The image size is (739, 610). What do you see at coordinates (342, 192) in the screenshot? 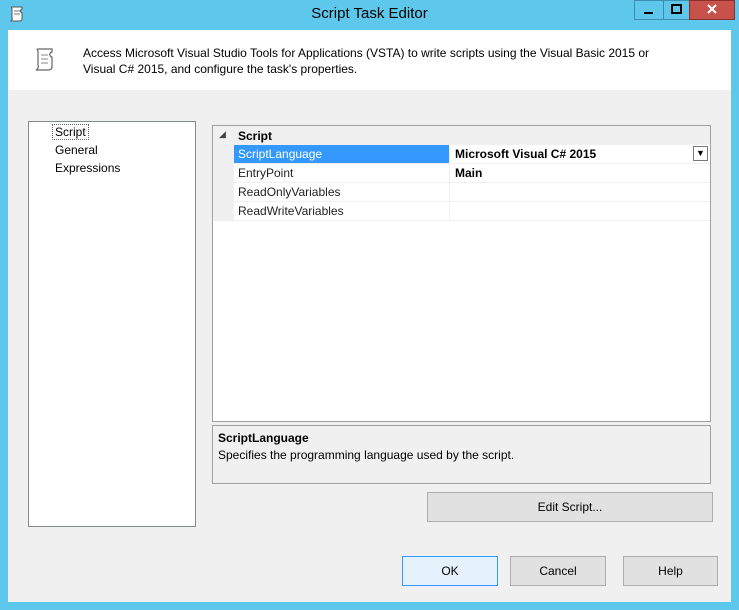
I see `property-name: ReadOnlyVariables` at bounding box center [342, 192].